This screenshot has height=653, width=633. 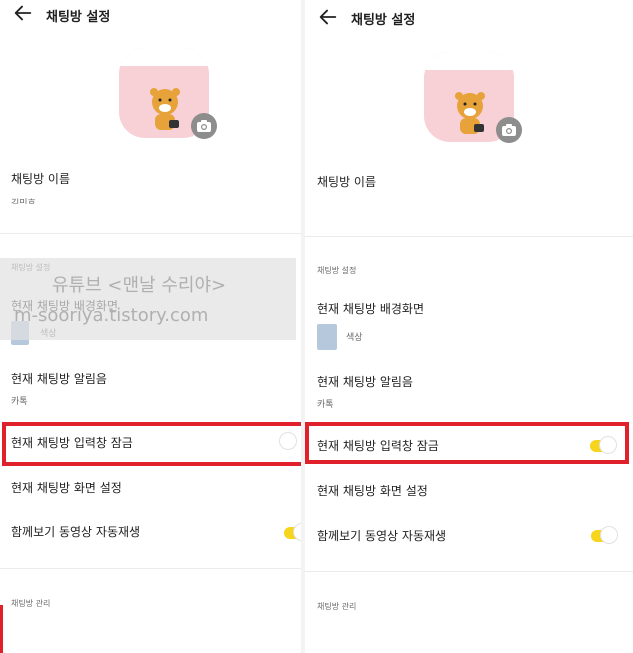 I want to click on background-setting-value: 색상, so click(x=354, y=338).